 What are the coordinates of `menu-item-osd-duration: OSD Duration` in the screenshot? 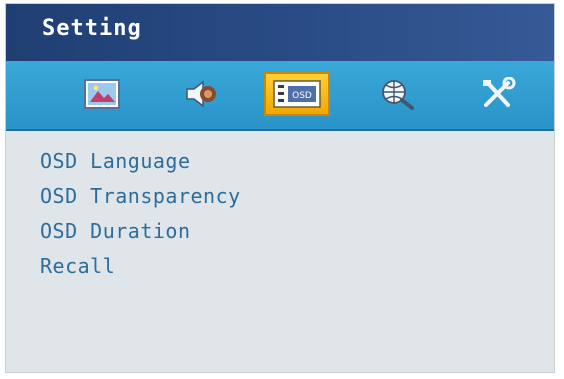 It's located at (140, 231).